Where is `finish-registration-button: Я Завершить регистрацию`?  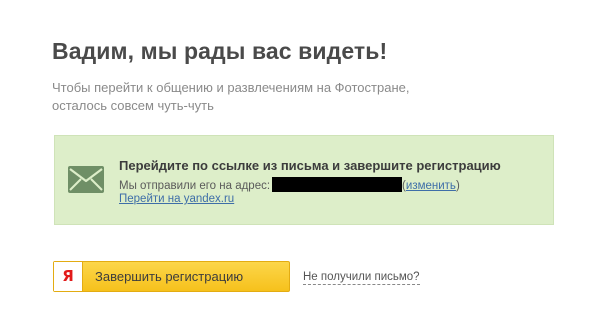 finish-registration-button: Я Завершить регистрацию is located at coordinates (171, 276).